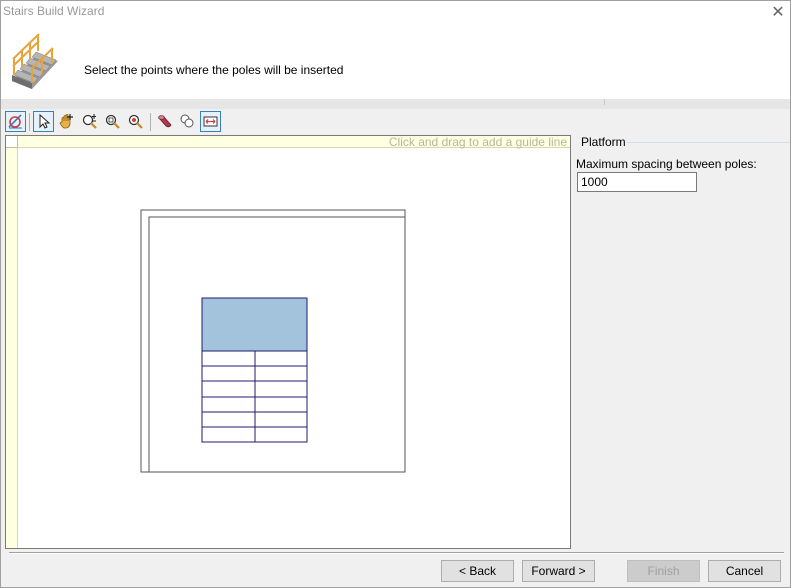  I want to click on header-divider, so click(395, 104).